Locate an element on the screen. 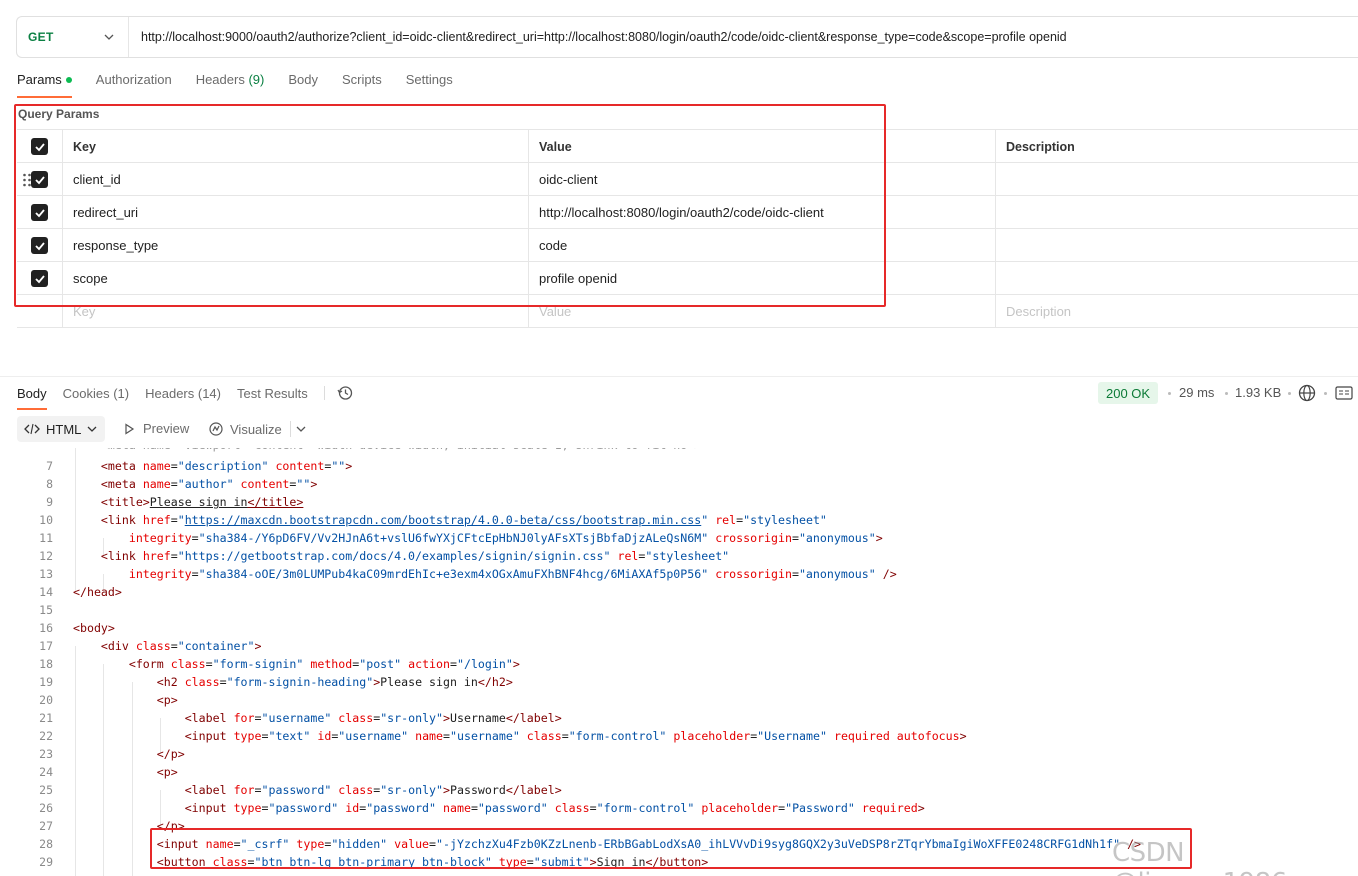 The height and width of the screenshot is (876, 1358). code-line: 20 <p> is located at coordinates (679, 700).